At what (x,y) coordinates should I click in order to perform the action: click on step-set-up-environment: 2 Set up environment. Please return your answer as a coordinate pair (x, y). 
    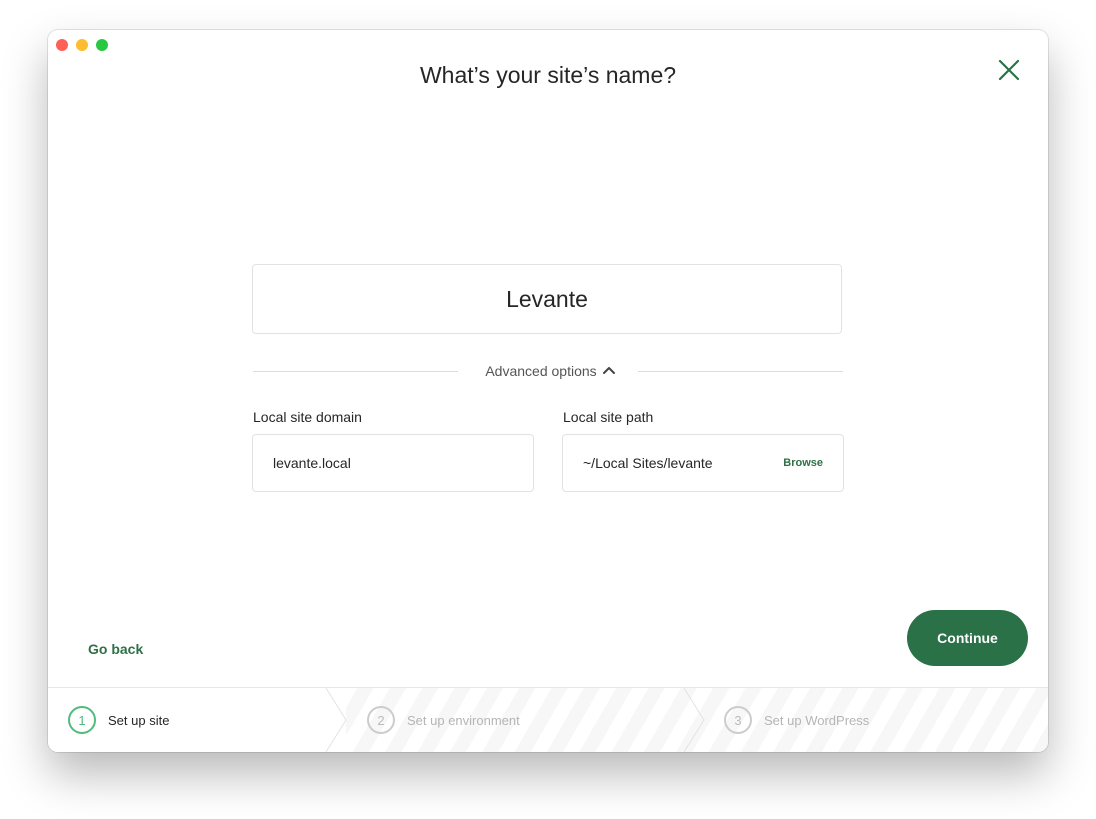
    Looking at the image, I should click on (443, 720).